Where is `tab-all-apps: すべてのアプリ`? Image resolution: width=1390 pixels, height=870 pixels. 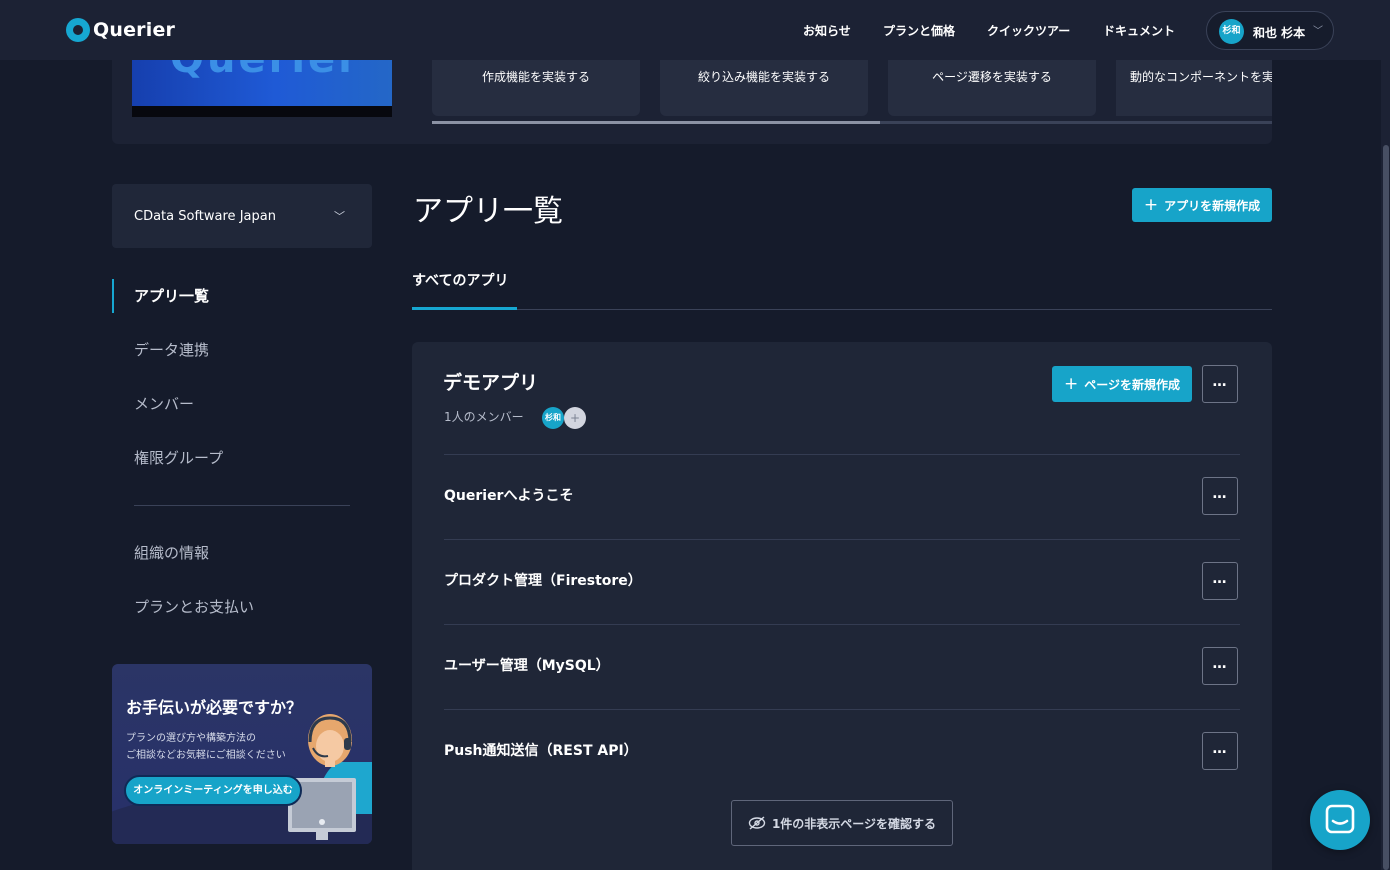
tab-all-apps: すべてのアプリ is located at coordinates (460, 280).